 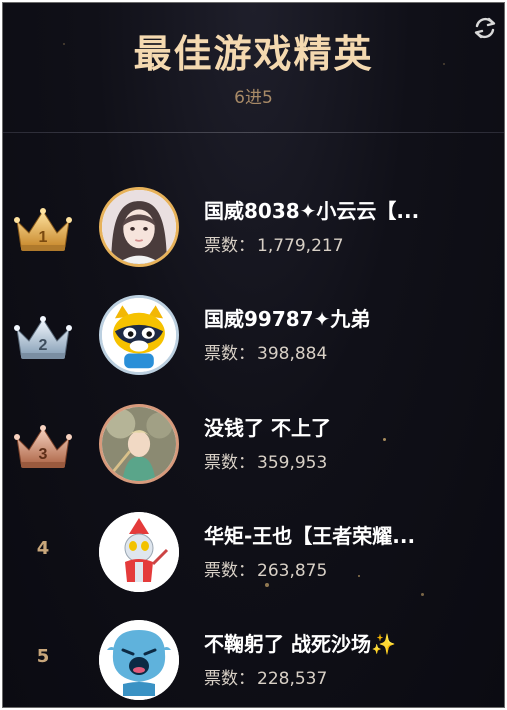 What do you see at coordinates (485, 28) in the screenshot?
I see `refresh-icon` at bounding box center [485, 28].